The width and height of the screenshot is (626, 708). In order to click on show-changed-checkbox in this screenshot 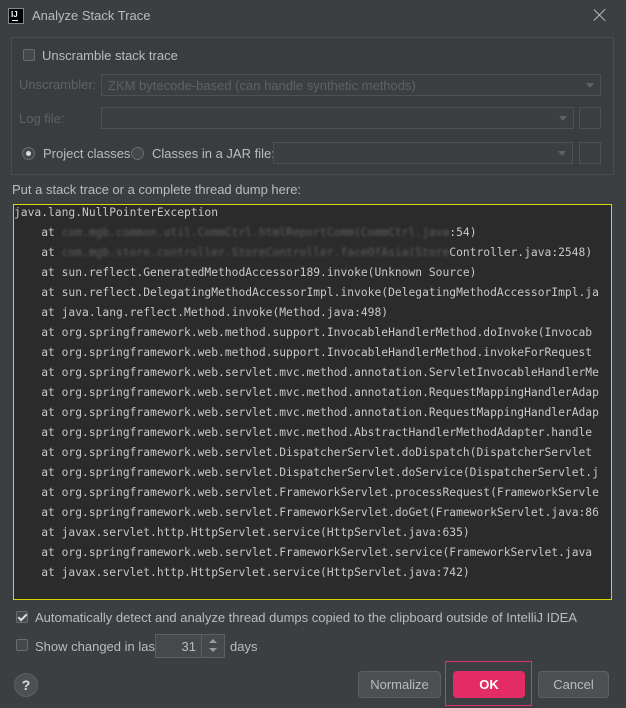, I will do `click(22, 645)`.